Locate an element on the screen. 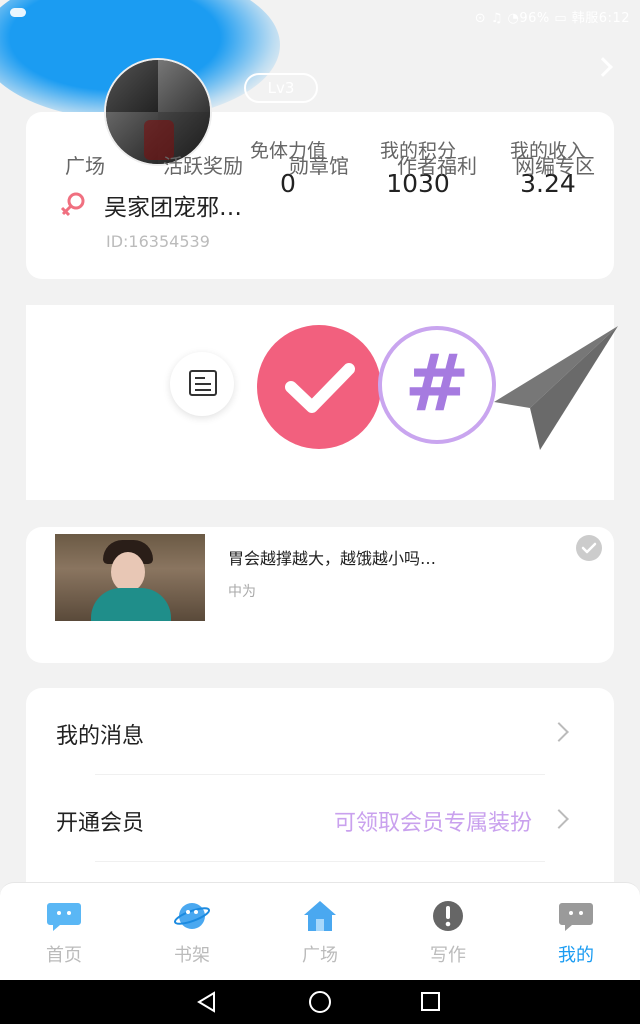 This screenshot has width=640, height=1024. tab-label: 书架 is located at coordinates (192, 955).